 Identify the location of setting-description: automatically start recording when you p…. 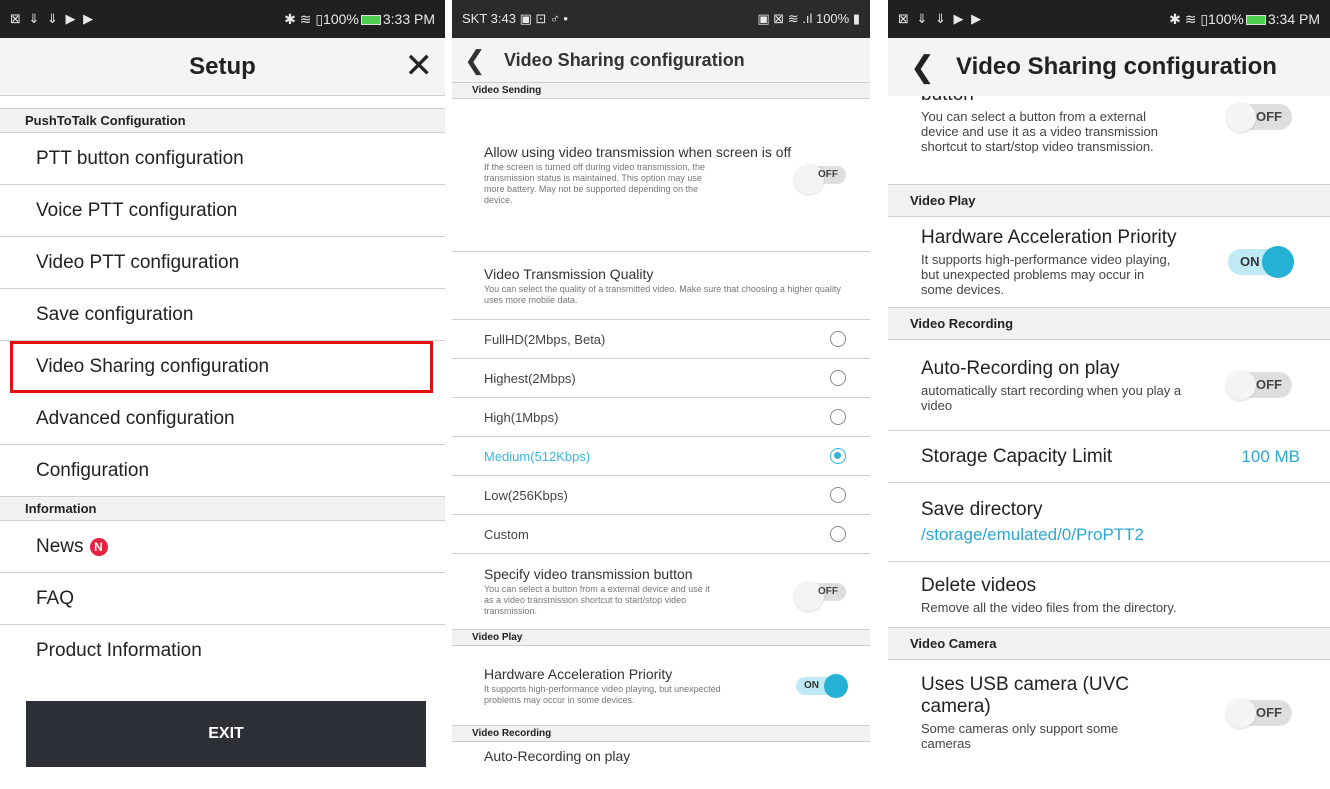
(1051, 397).